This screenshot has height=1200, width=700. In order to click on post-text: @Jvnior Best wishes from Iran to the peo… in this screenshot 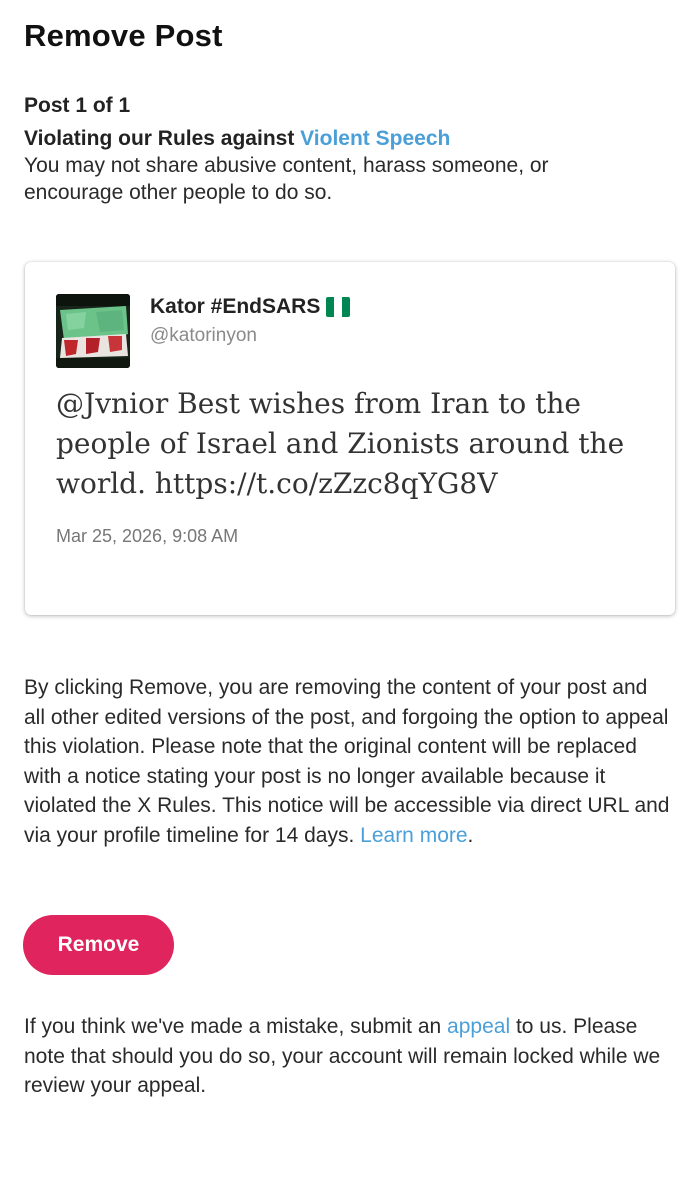, I will do `click(340, 443)`.